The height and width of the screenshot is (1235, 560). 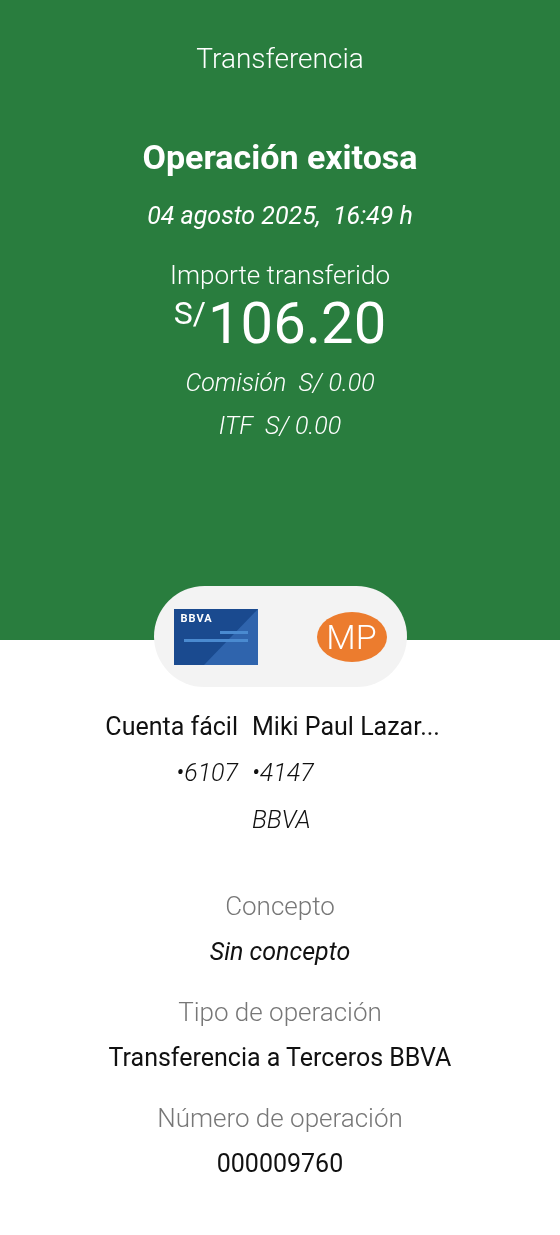 What do you see at coordinates (189, 313) in the screenshot?
I see `currency-symbol: S/` at bounding box center [189, 313].